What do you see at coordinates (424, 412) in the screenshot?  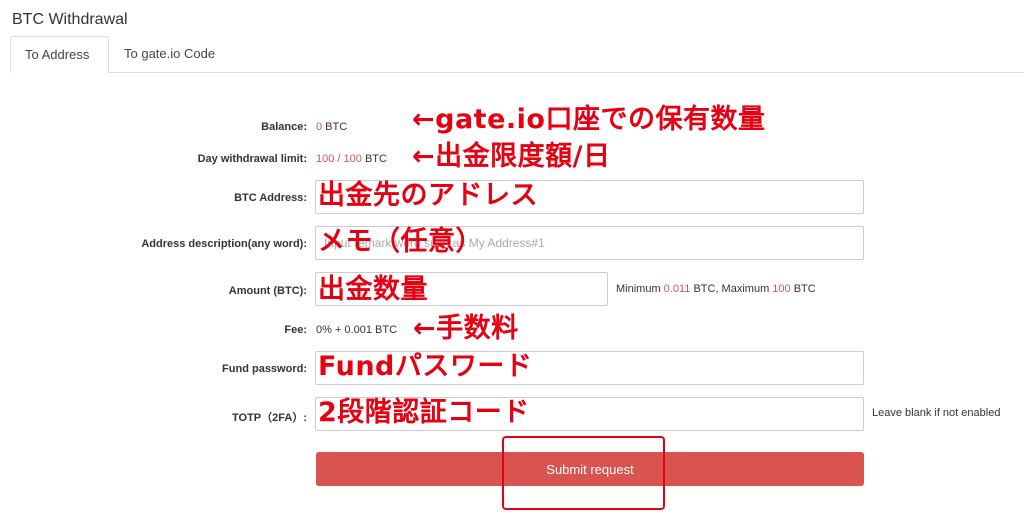 I see `annotation-totp: 2段階認証コード` at bounding box center [424, 412].